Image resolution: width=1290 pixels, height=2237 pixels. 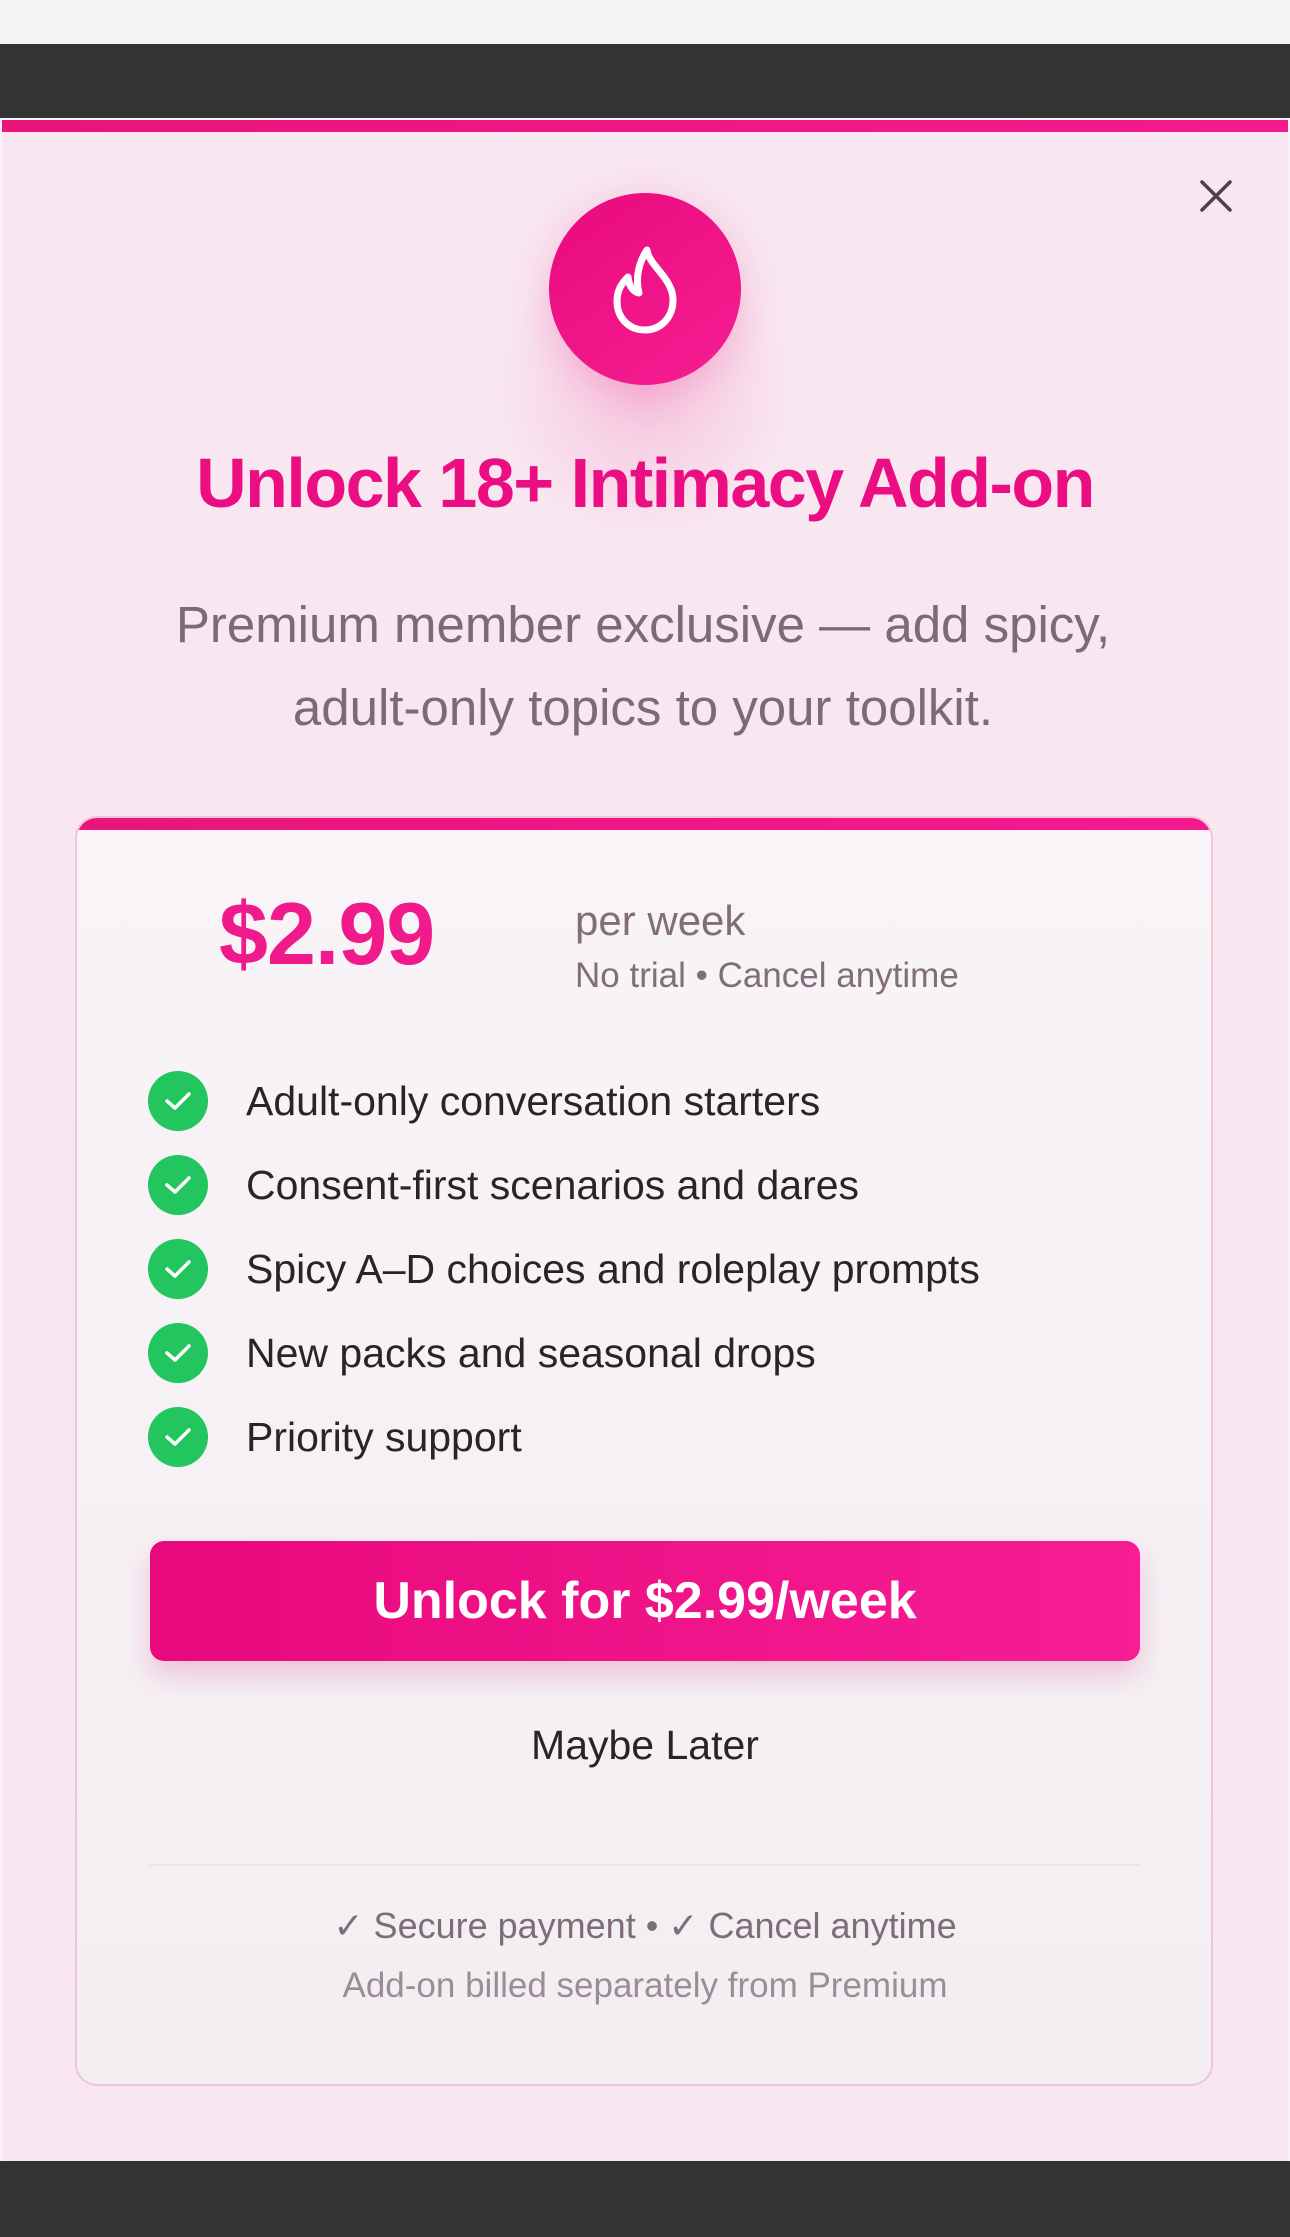 I want to click on feature-item: Consent-first scenarios and dares, so click(x=648, y=1185).